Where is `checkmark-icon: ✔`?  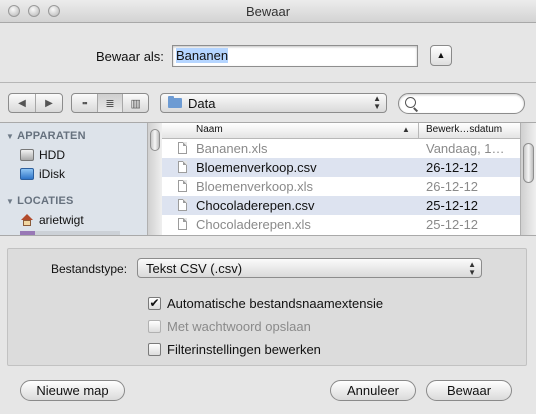
checkmark-icon: ✔ is located at coordinates (154, 303).